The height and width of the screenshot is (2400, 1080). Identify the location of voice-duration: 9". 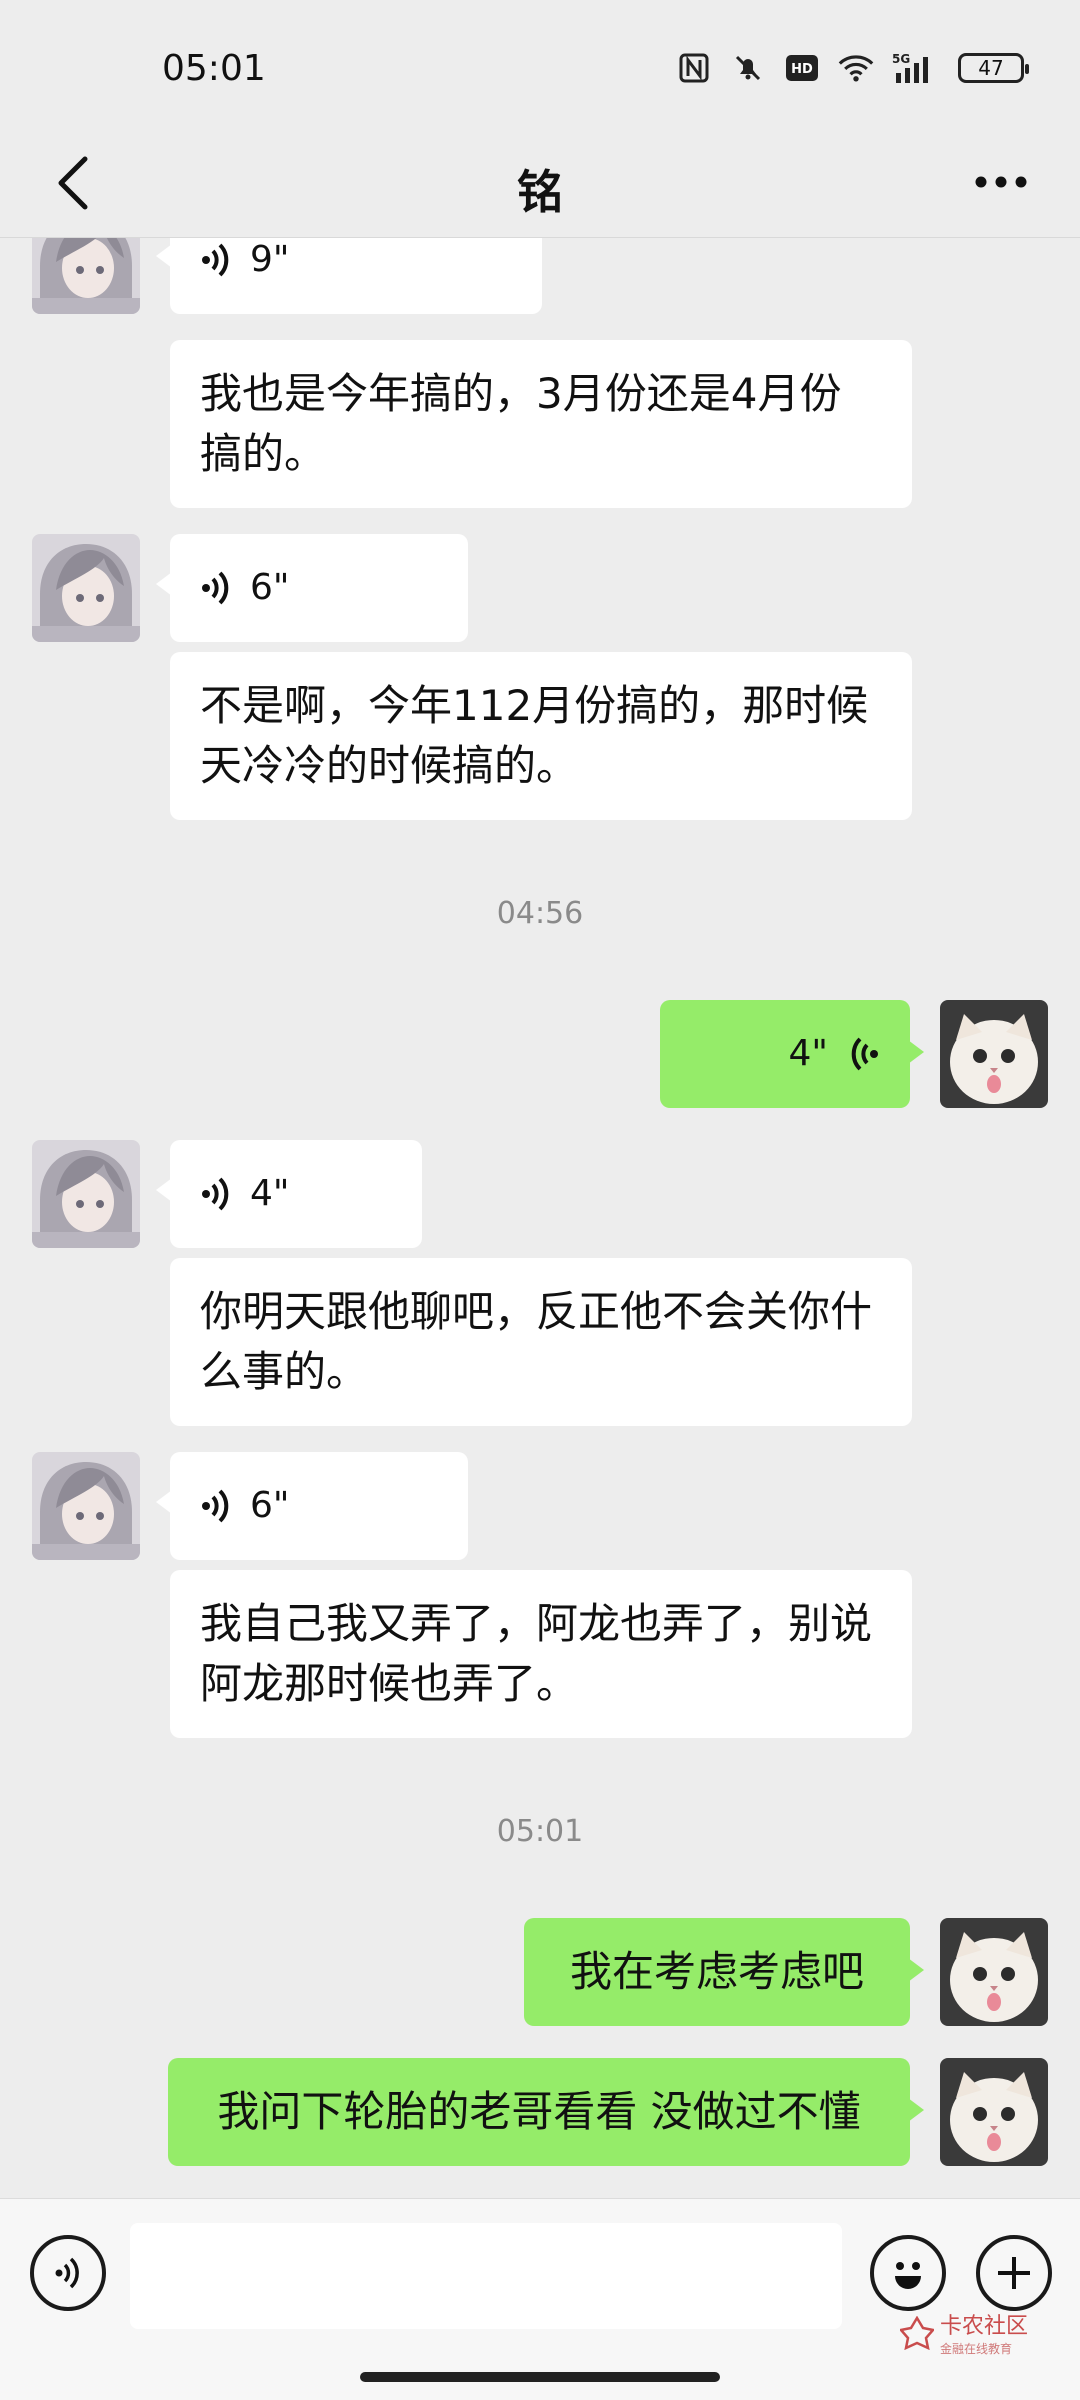
(270, 259).